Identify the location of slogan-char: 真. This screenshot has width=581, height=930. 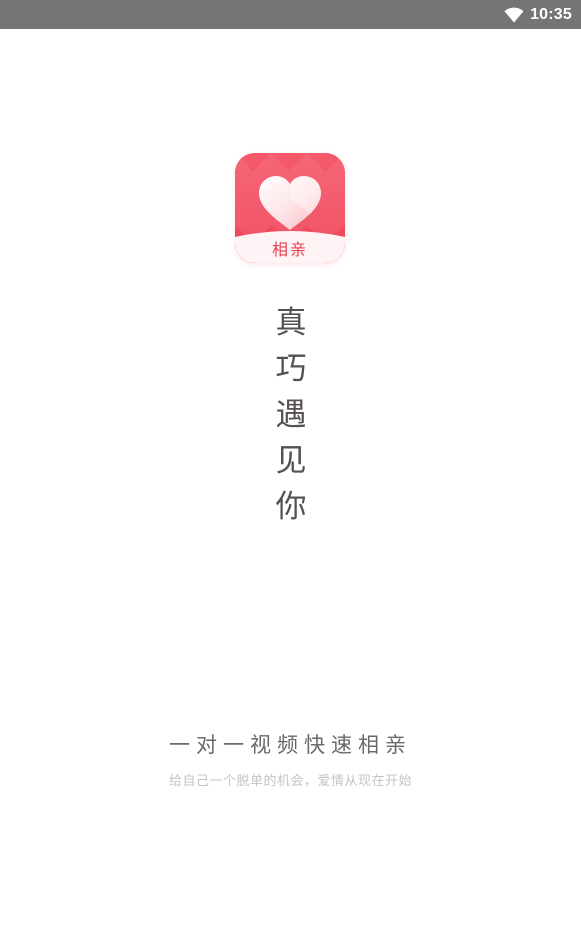
(291, 323).